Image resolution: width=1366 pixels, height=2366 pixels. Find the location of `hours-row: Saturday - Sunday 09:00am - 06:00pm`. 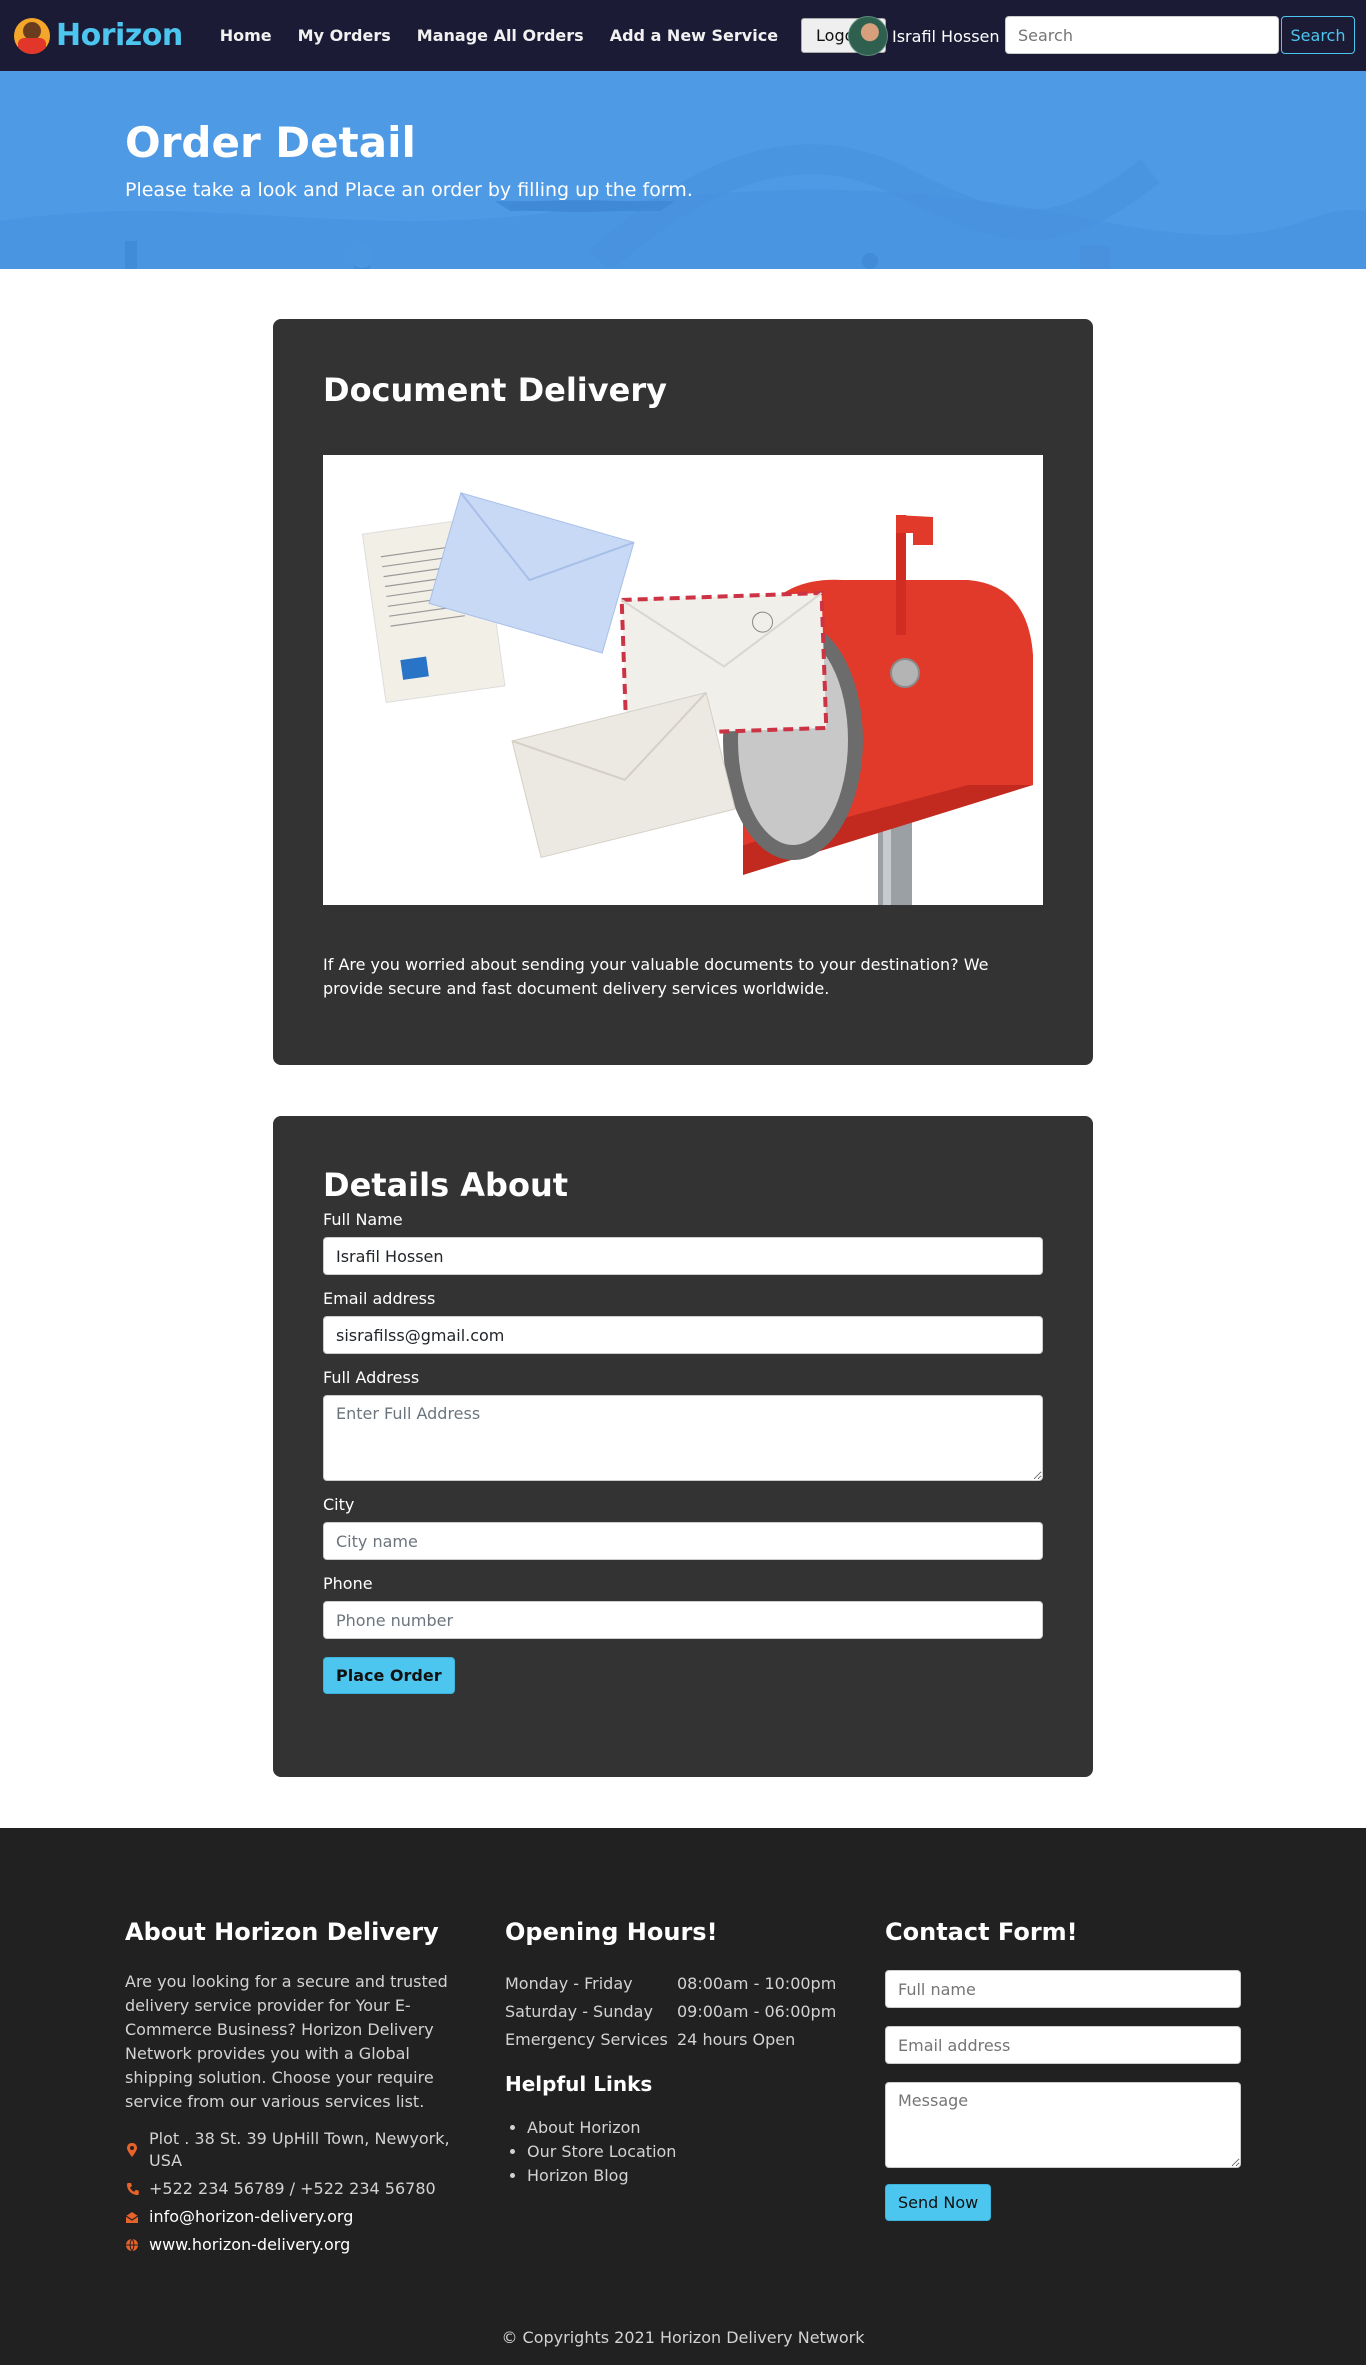

hours-row: Saturday - Sunday 09:00am - 06:00pm is located at coordinates (675, 2012).